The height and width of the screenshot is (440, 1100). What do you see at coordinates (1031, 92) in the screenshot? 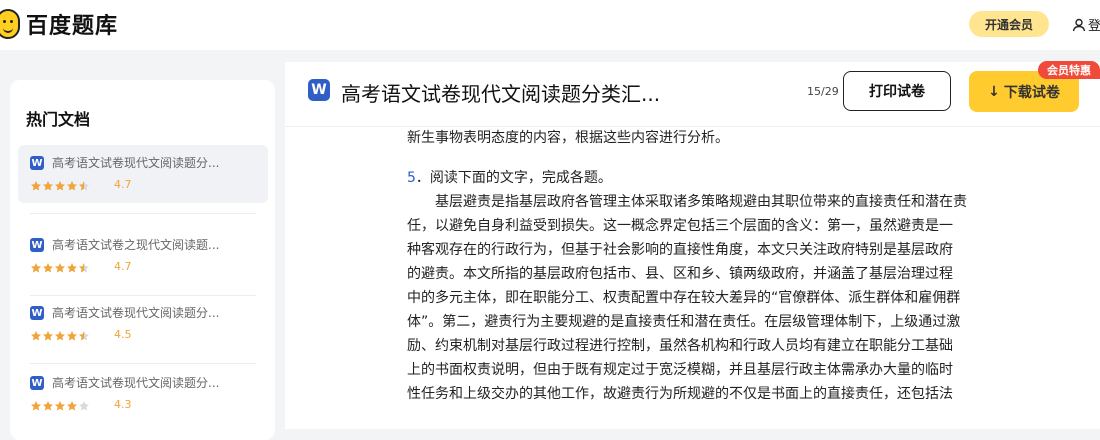
I see `download-label: 下载试卷` at bounding box center [1031, 92].